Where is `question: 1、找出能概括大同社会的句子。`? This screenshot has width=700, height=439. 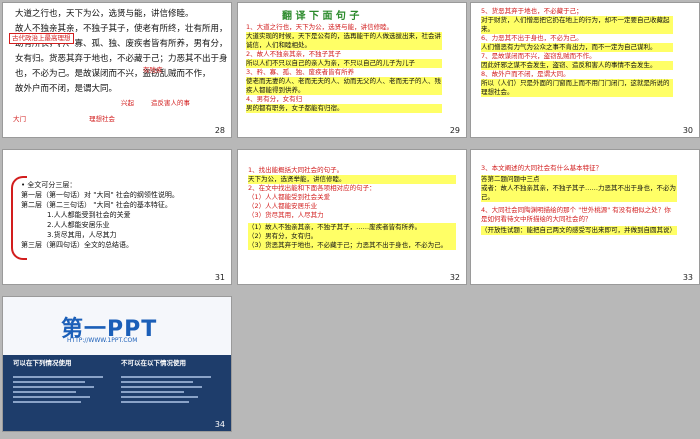 question: 1、找出能概括大同社会的句子。 is located at coordinates (296, 170).